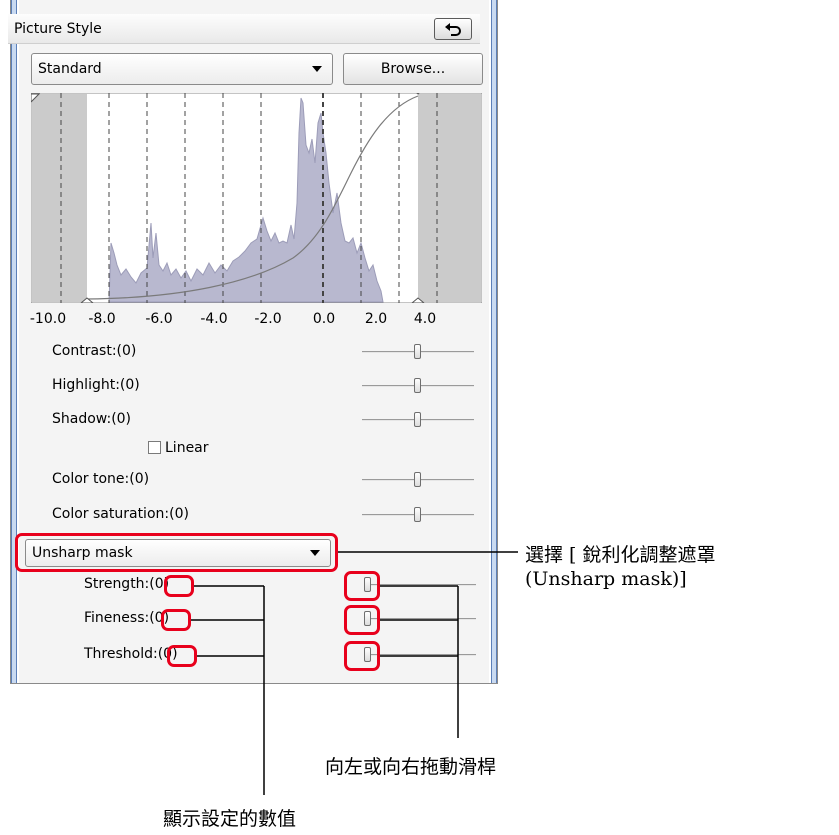 The height and width of the screenshot is (835, 839). What do you see at coordinates (230, 819) in the screenshot?
I see `callout-shows-value: 顯示設定的數值` at bounding box center [230, 819].